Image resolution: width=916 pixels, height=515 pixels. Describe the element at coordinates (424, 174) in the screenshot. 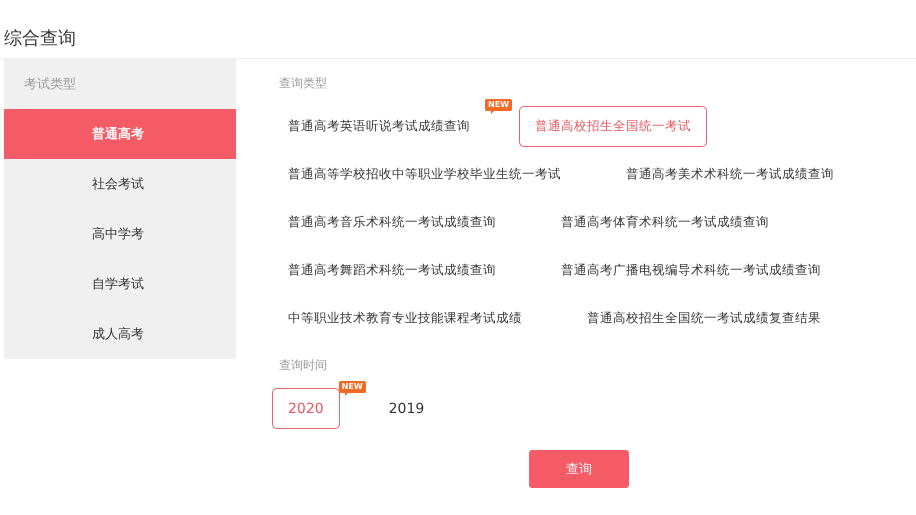

I see `option-button: 普通高等学校招收中等职业学校毕业生统一考试` at that location.